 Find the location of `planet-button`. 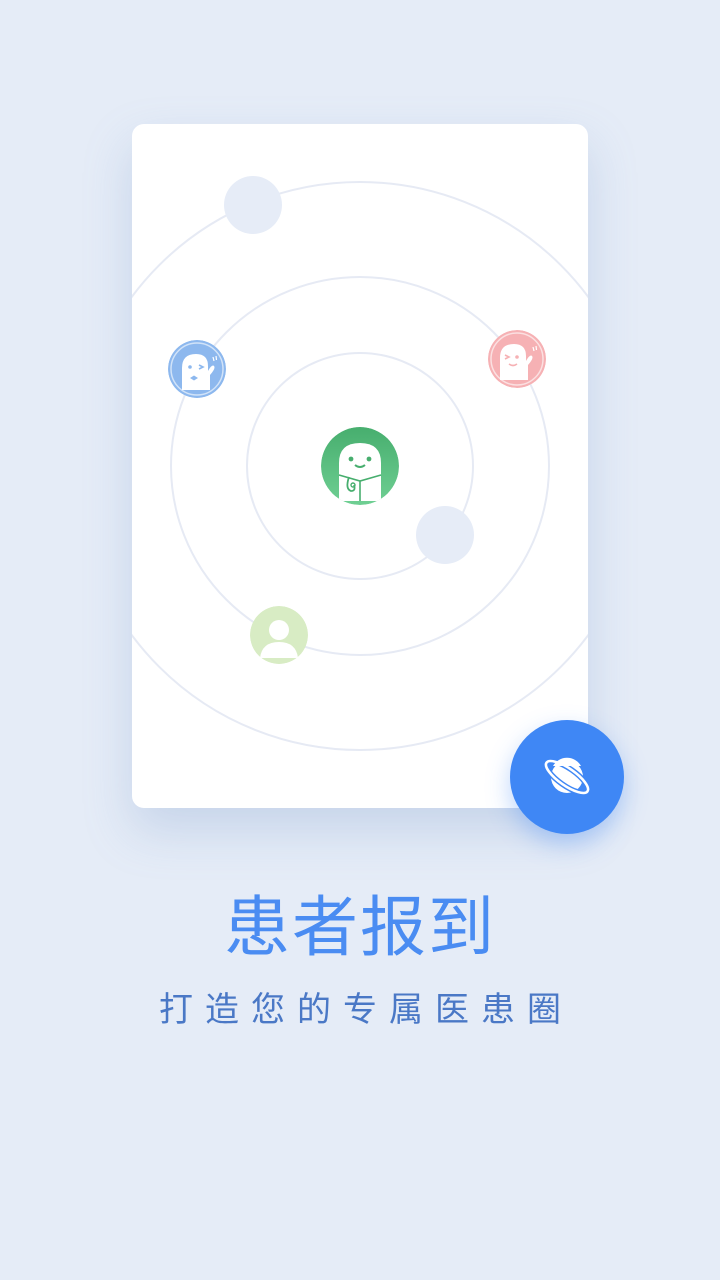

planet-button is located at coordinates (567, 777).